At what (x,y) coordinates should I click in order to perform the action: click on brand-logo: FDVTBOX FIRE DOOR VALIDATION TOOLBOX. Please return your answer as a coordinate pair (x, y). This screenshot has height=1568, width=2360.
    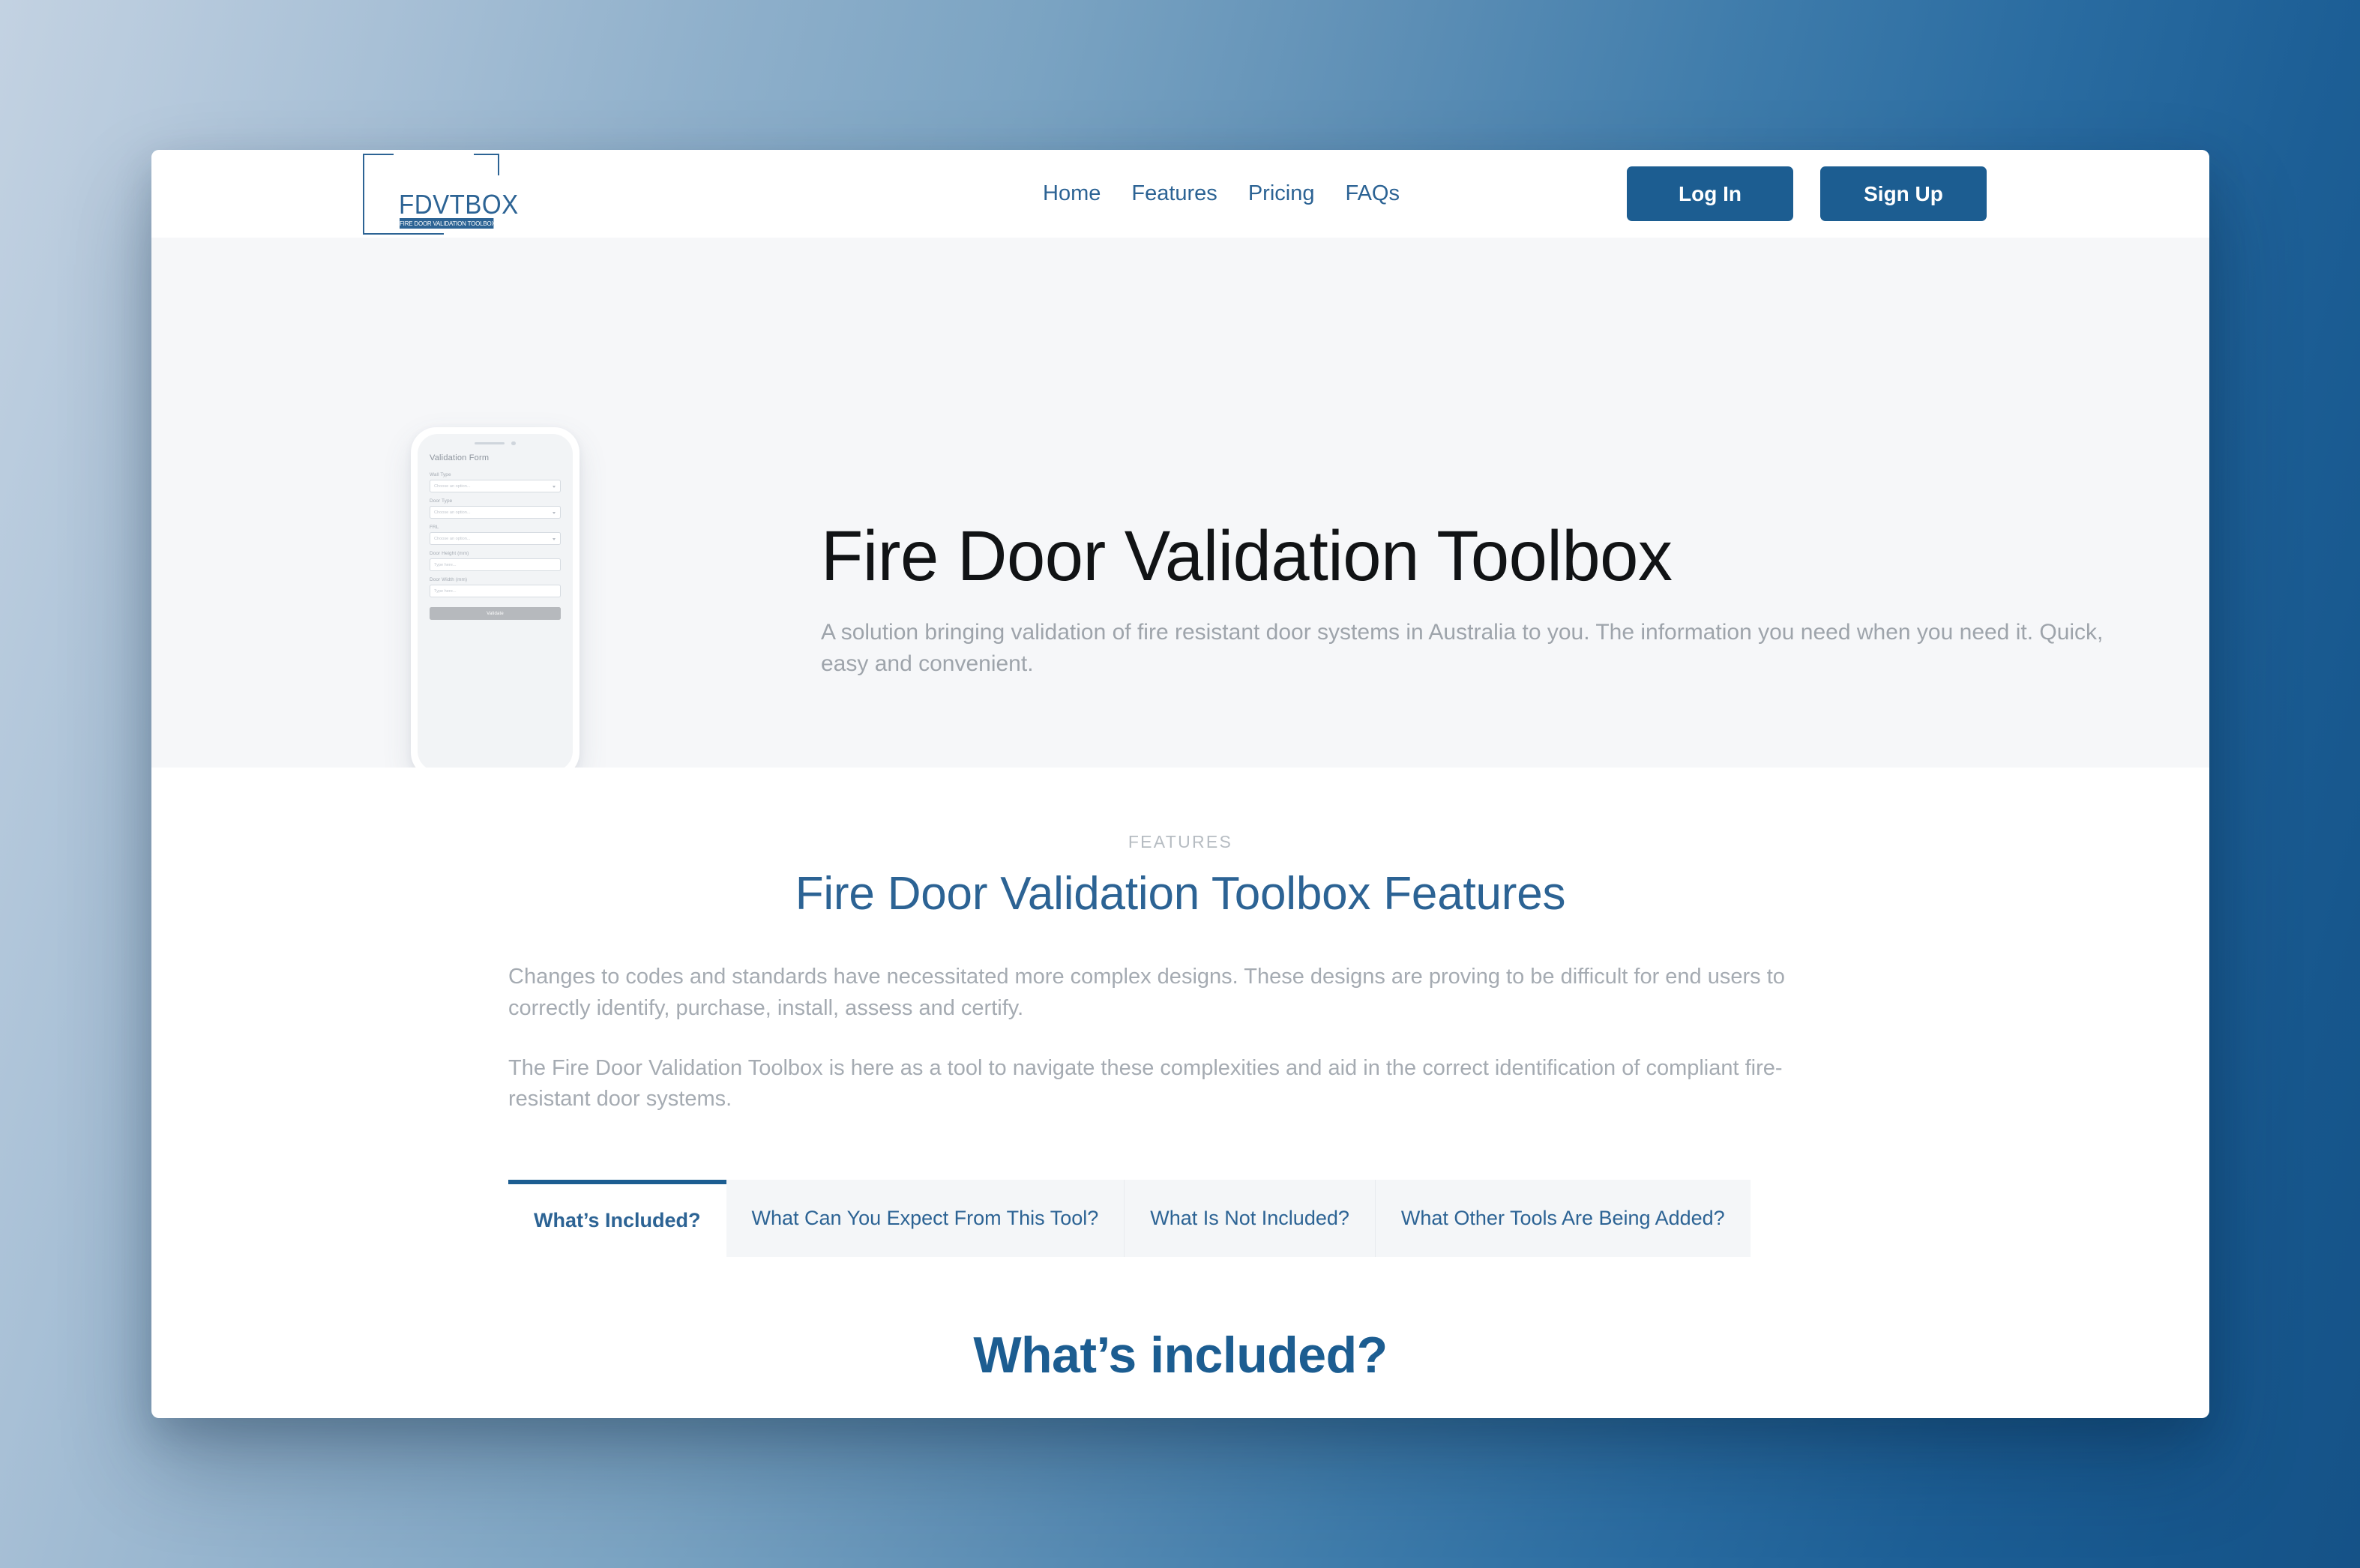
    Looking at the image, I should click on (441, 194).